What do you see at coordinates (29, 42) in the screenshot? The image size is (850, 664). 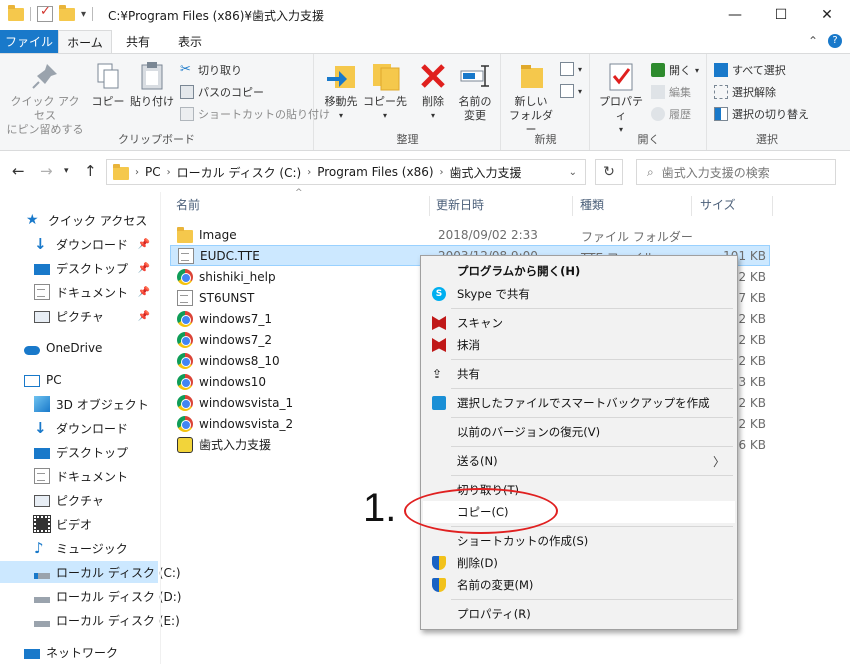 I see `tab-file: ファイル` at bounding box center [29, 42].